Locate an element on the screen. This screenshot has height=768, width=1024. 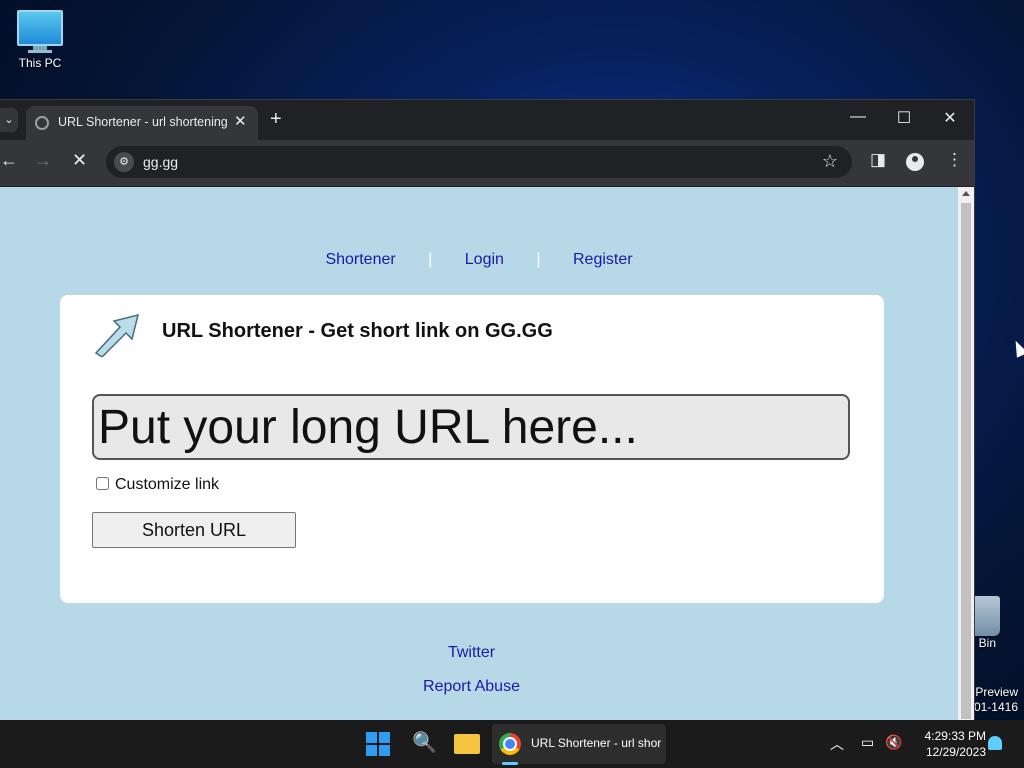
minimize-button: — is located at coordinates (858, 117).